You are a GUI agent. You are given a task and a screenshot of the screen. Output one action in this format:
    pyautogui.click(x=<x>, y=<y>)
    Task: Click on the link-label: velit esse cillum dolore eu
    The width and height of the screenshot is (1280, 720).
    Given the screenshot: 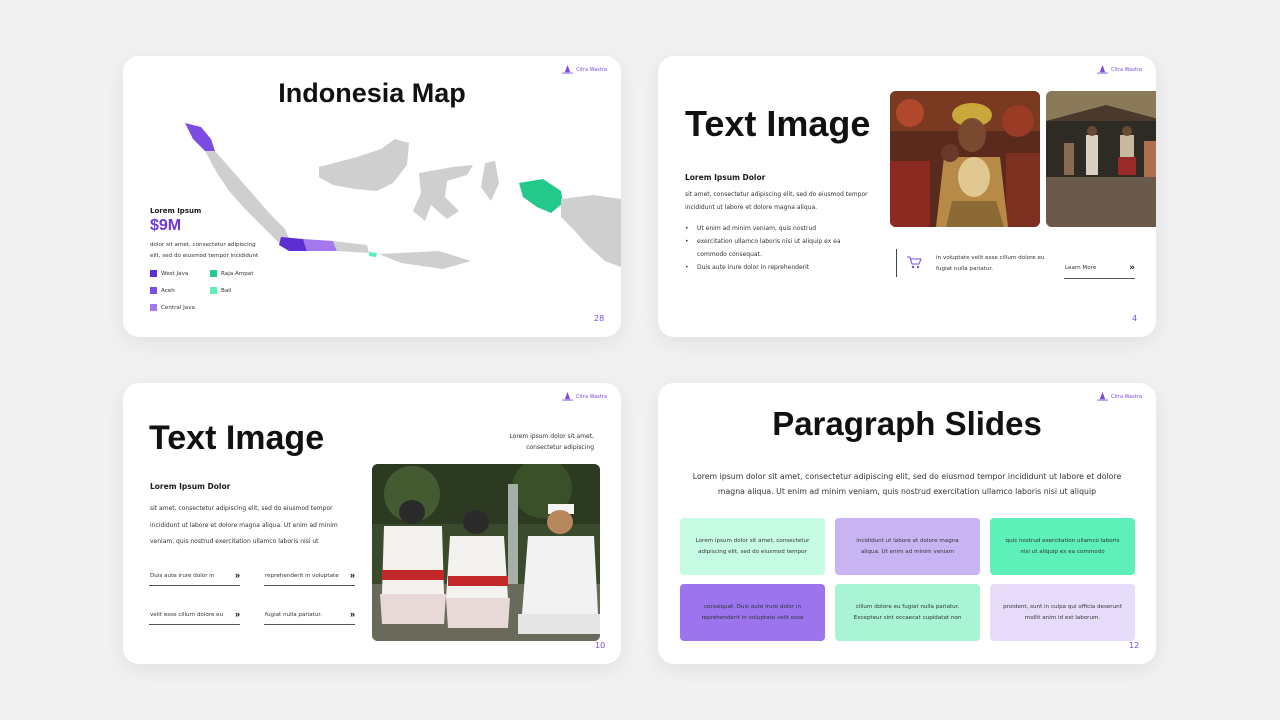 What is the action you would take?
    pyautogui.click(x=187, y=615)
    